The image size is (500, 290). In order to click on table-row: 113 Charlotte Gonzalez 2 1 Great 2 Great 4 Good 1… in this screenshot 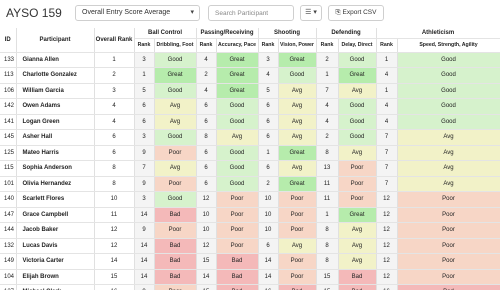, I will do `click(250, 75)`.